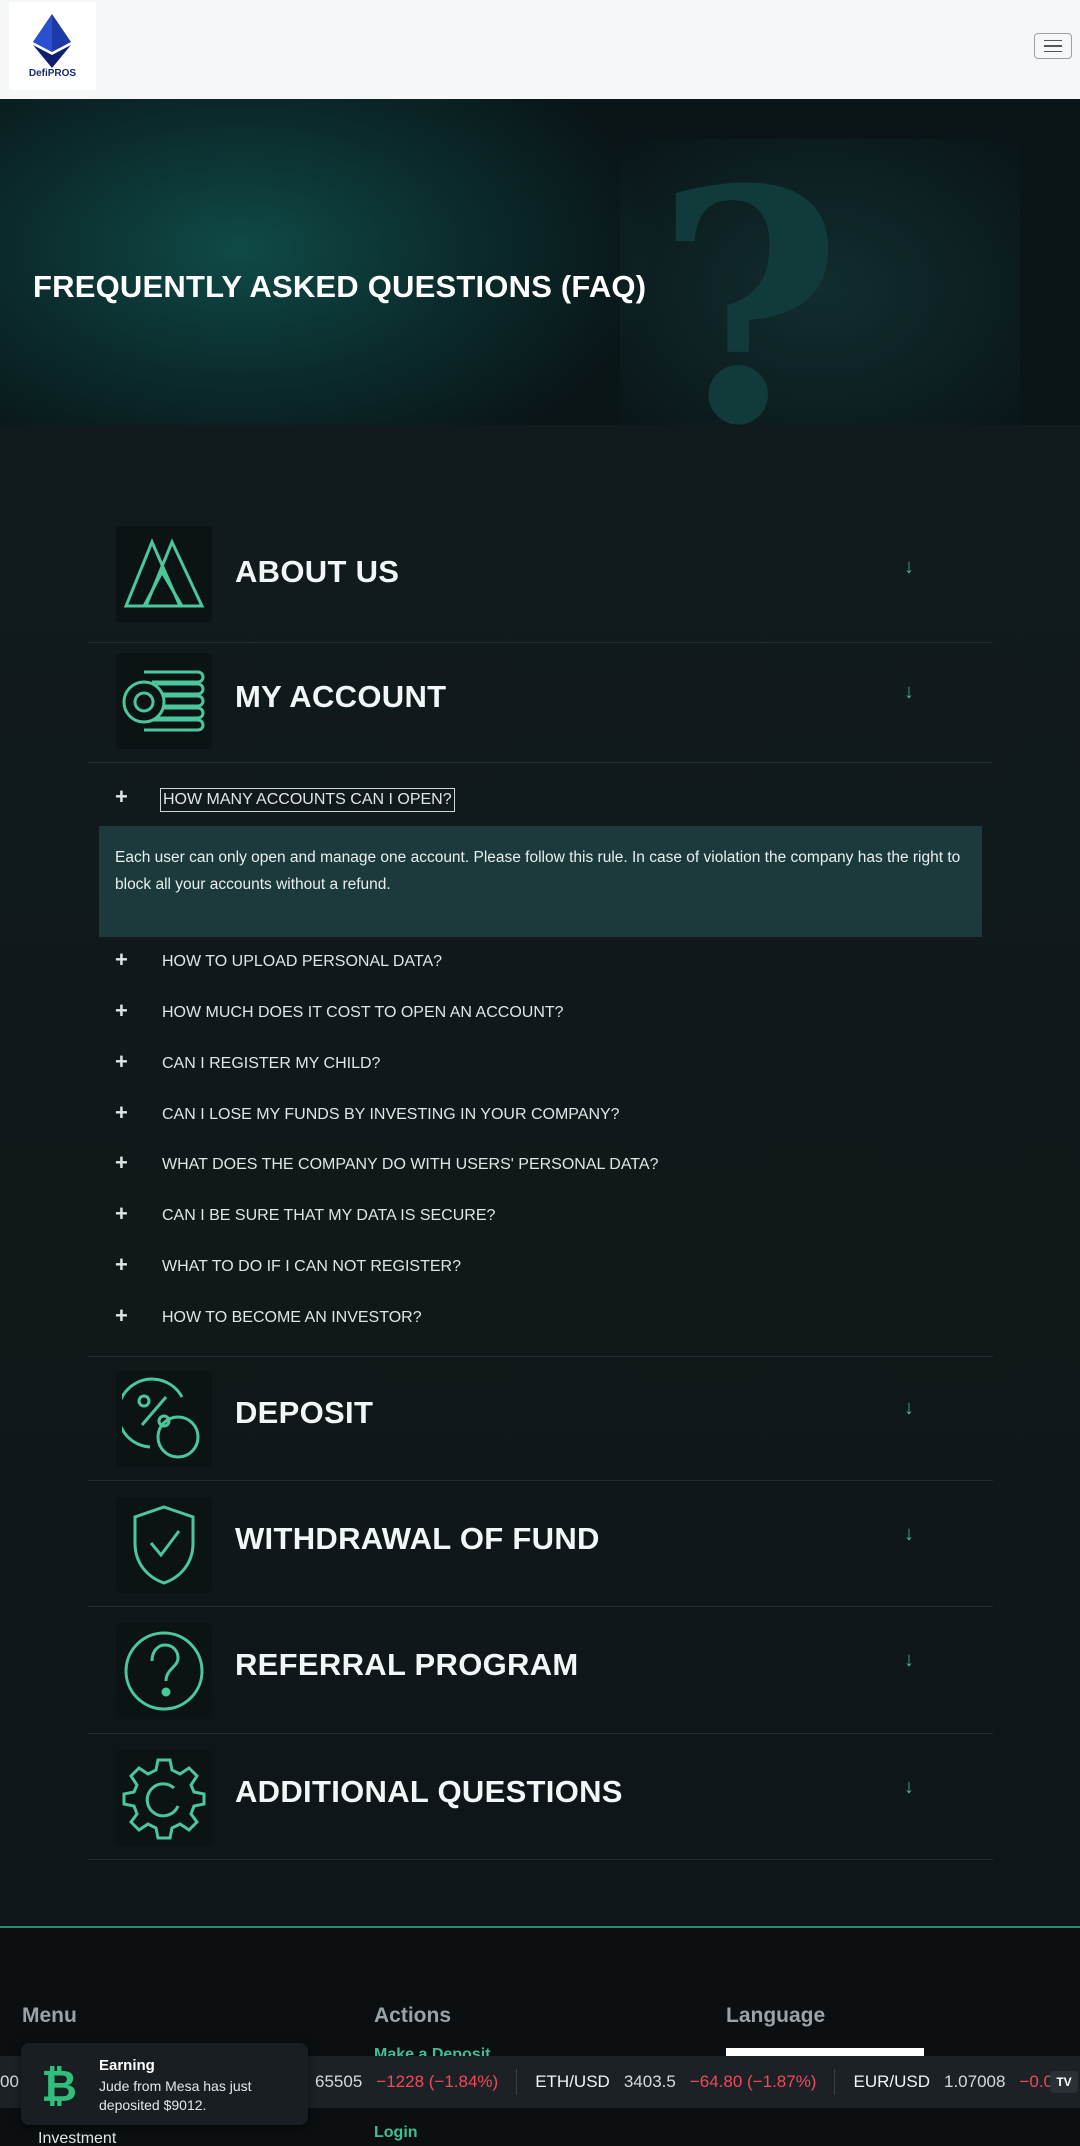 The image size is (1080, 2146). I want to click on logo-text: DefiPROS, so click(52, 73).